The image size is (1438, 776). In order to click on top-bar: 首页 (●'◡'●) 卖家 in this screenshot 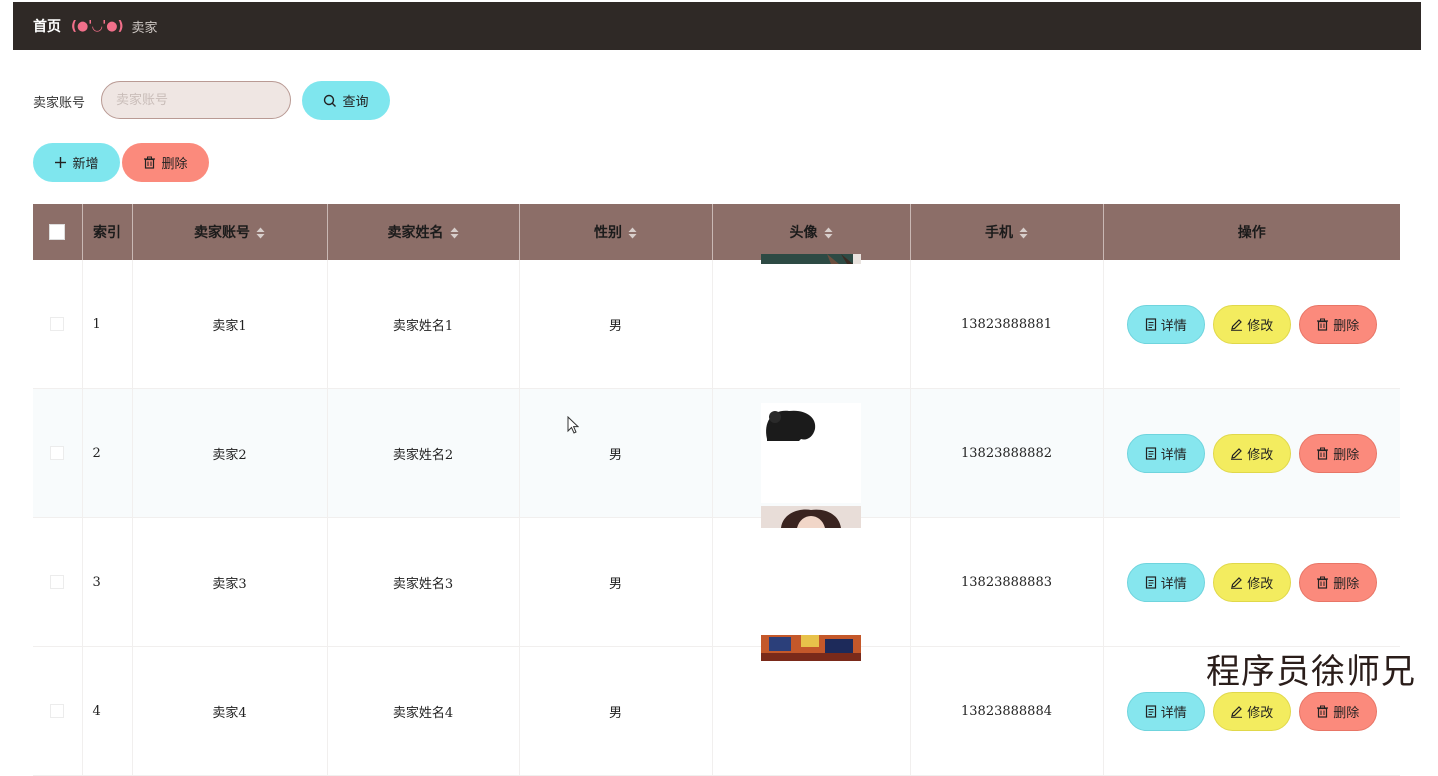, I will do `click(717, 26)`.